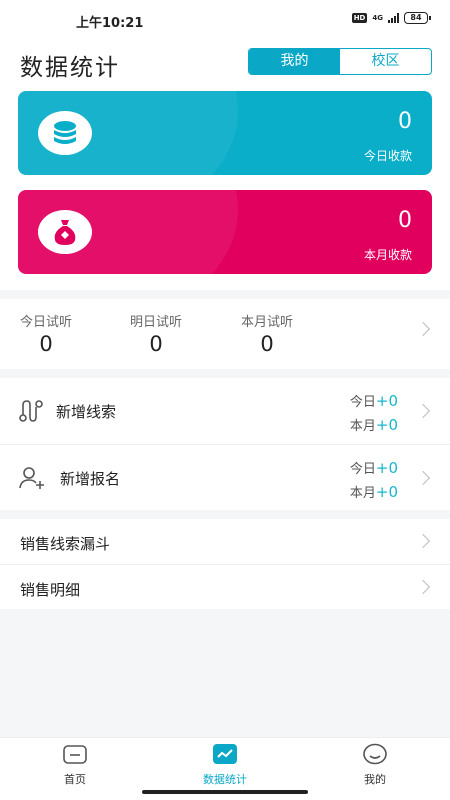  I want to click on new-enrollment-today: 今日+0, so click(374, 467).